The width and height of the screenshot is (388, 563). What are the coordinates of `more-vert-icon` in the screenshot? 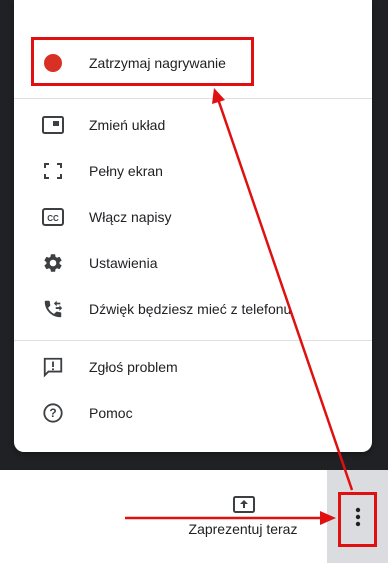 It's located at (358, 519).